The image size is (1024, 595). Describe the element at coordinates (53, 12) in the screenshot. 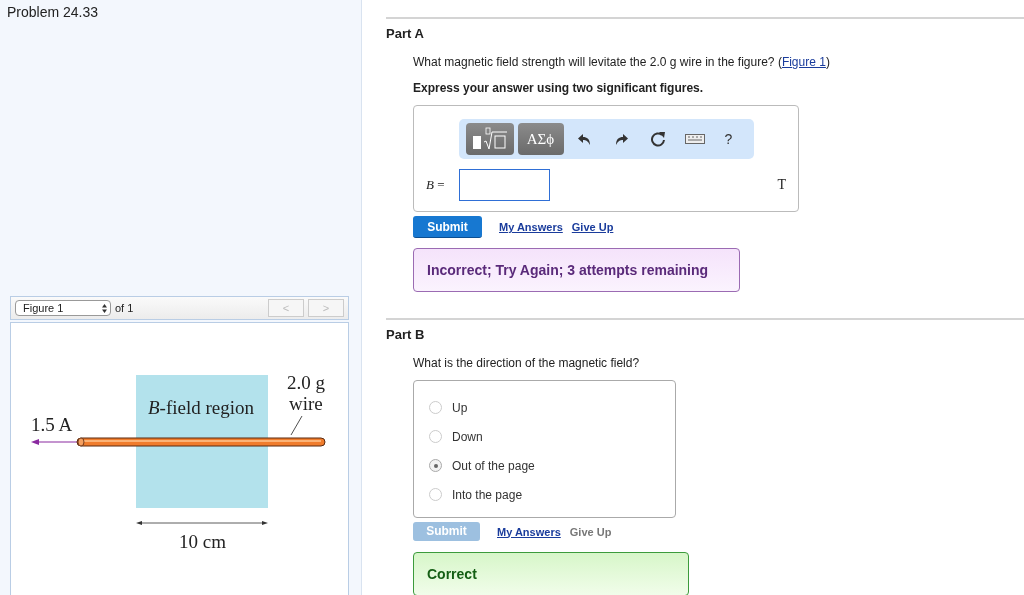

I see `problem-title: Problem 24.33` at that location.